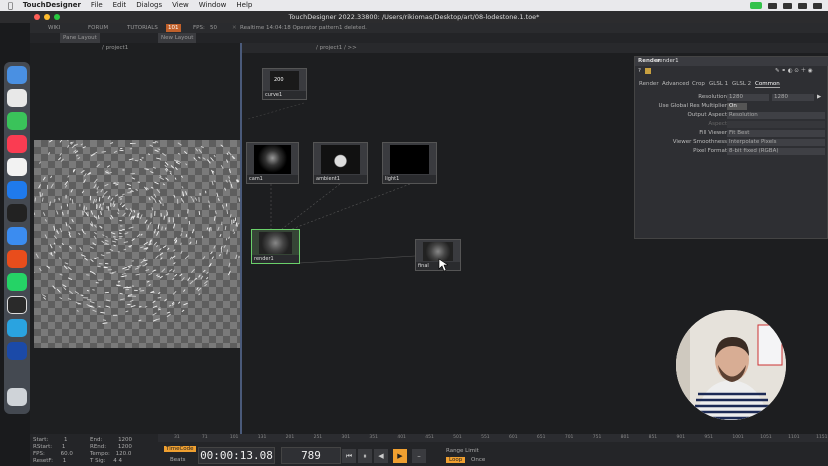  What do you see at coordinates (64, 447) in the screenshot?
I see `rstart-field: 1` at bounding box center [64, 447].